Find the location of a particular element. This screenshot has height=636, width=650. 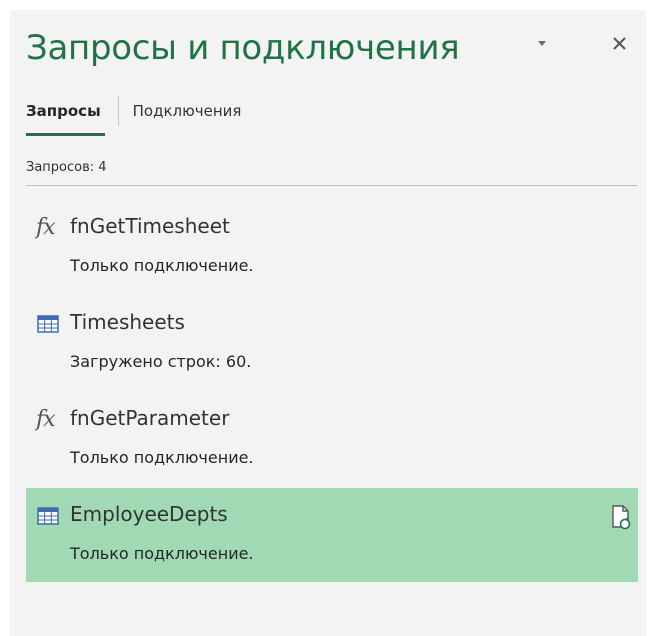

query-count: Запросов: 4 is located at coordinates (66, 167).